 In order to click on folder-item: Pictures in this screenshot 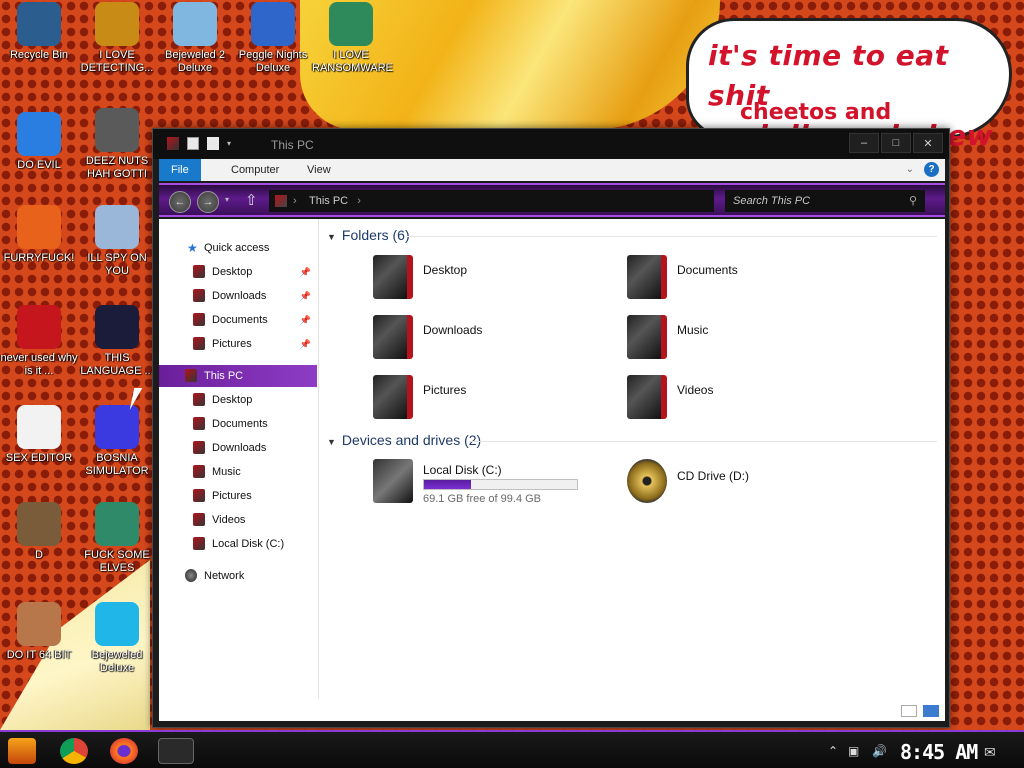, I will do `click(473, 400)`.